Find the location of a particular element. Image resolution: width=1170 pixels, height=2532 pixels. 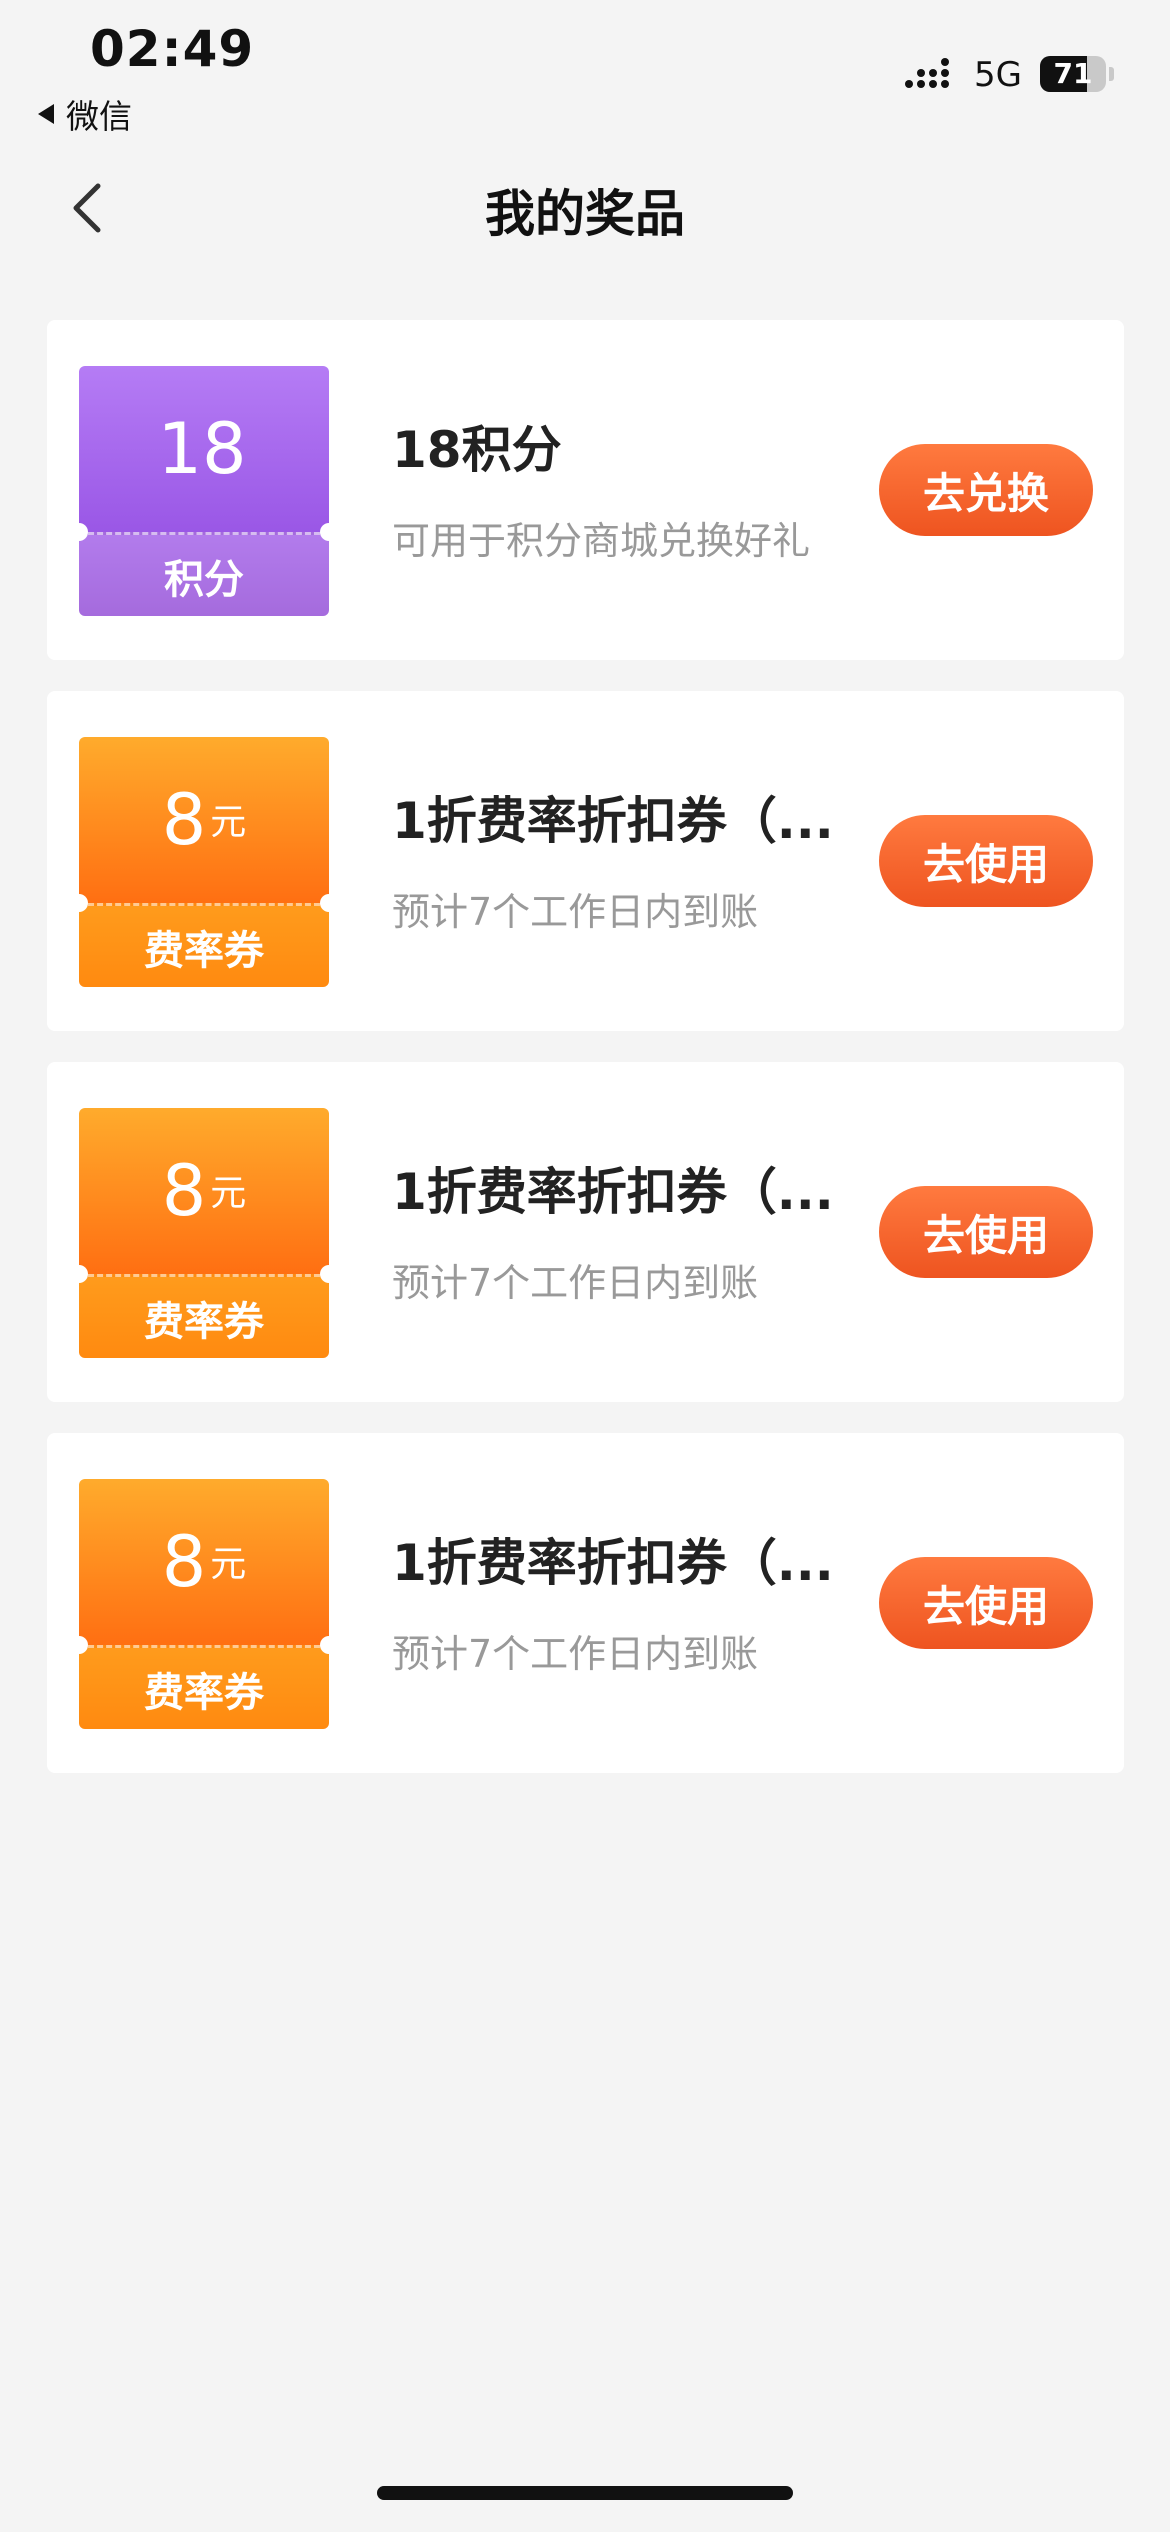

home-indicator is located at coordinates (585, 2493).